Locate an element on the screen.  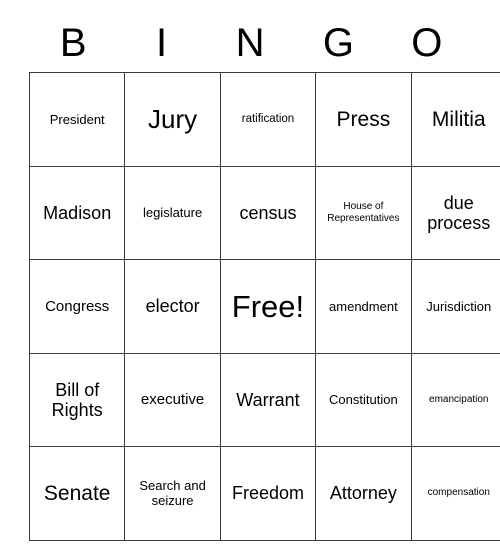
bingo-cell-label: Press is located at coordinates (363, 119).